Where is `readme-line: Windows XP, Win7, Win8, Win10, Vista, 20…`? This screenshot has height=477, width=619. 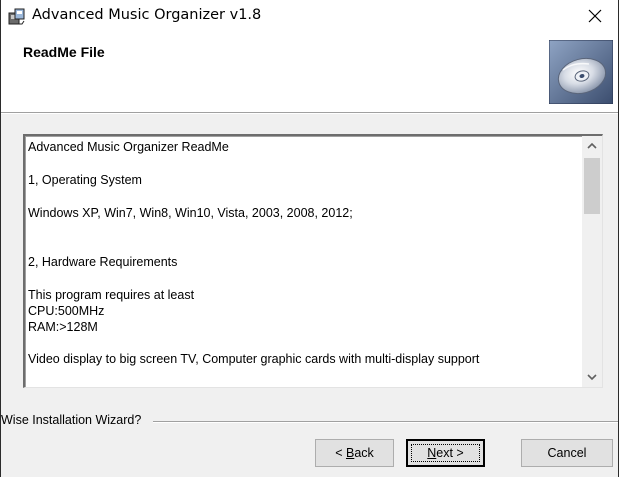 readme-line: Windows XP, Win7, Win8, Win10, Vista, 20… is located at coordinates (190, 213).